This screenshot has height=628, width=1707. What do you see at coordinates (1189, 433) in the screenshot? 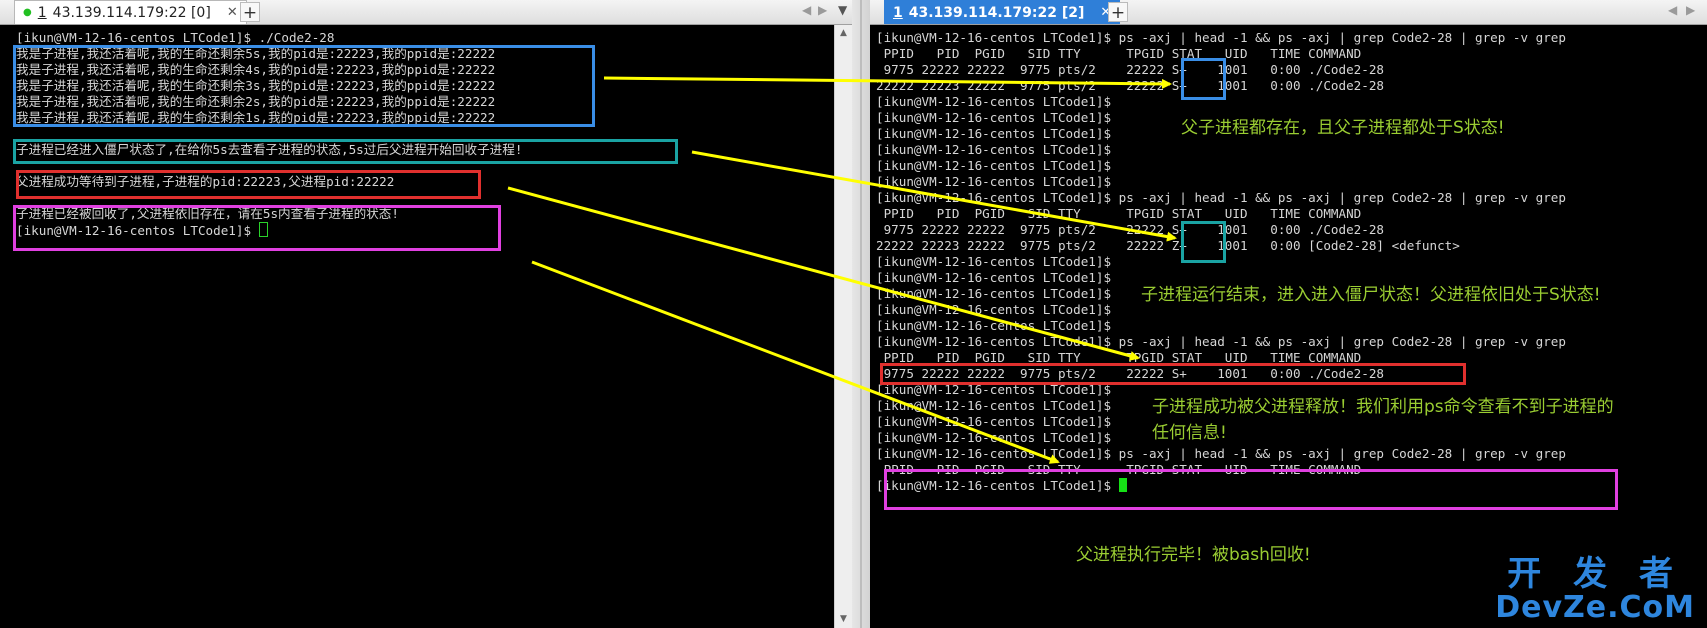
I see `annotation-child-released-2: 任何信息!` at bounding box center [1189, 433].